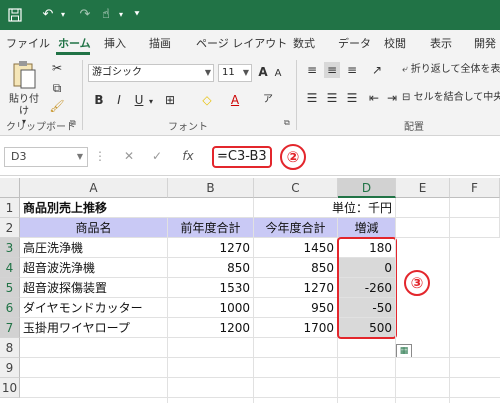 The image size is (500, 403). I want to click on drag-handle-icon: ⋮, so click(100, 156).